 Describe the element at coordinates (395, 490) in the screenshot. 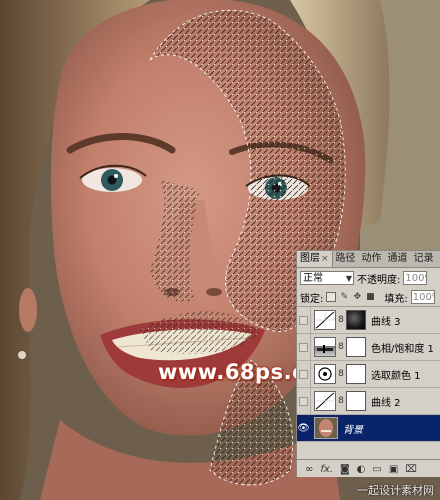

I see `watermark-corner: 一起设计素材网` at that location.